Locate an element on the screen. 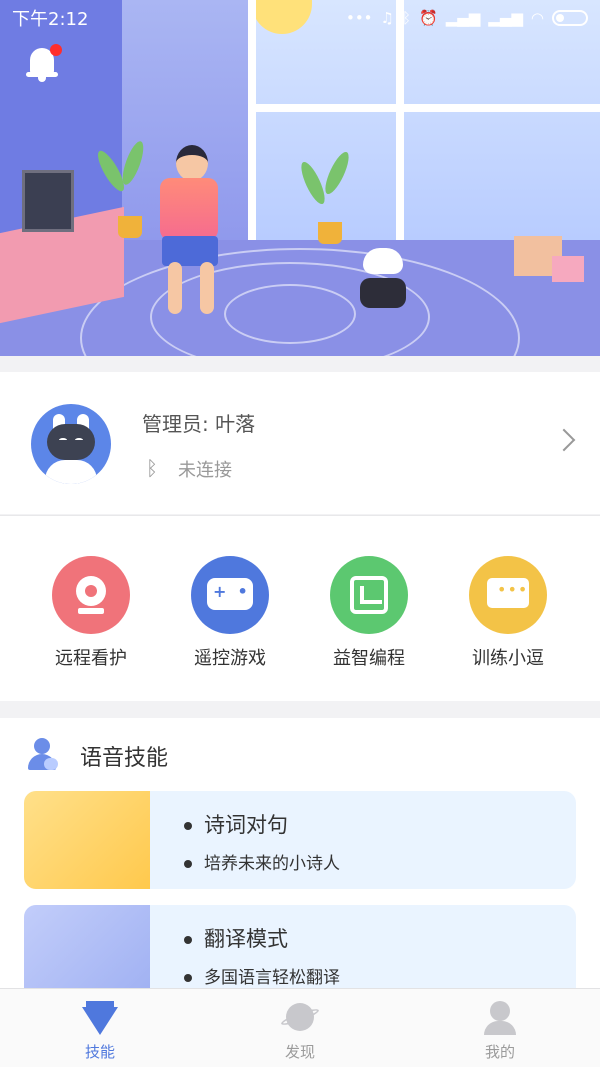  action-remote-game: 遥控游戏 is located at coordinates (230, 613).